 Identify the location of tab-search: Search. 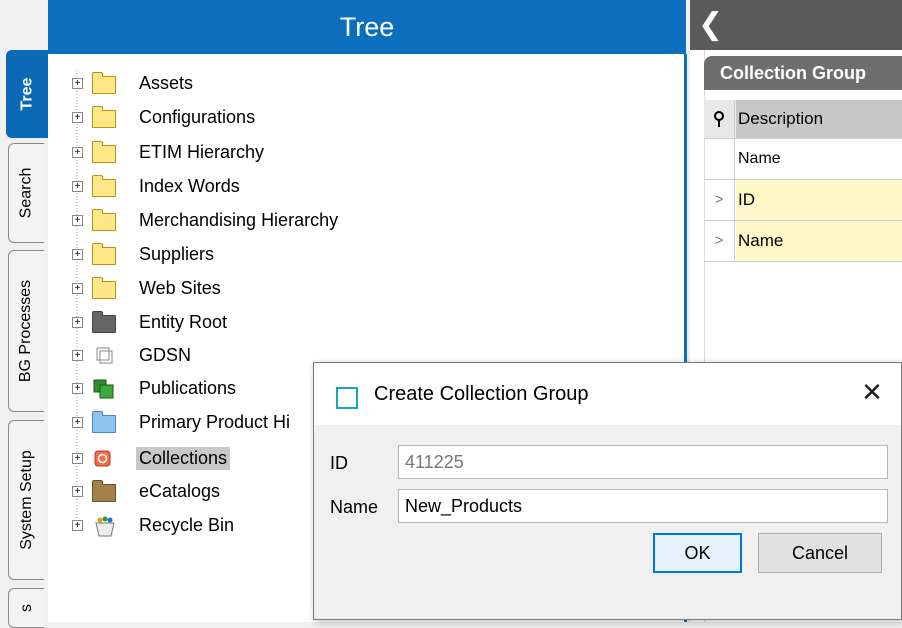
(26, 193).